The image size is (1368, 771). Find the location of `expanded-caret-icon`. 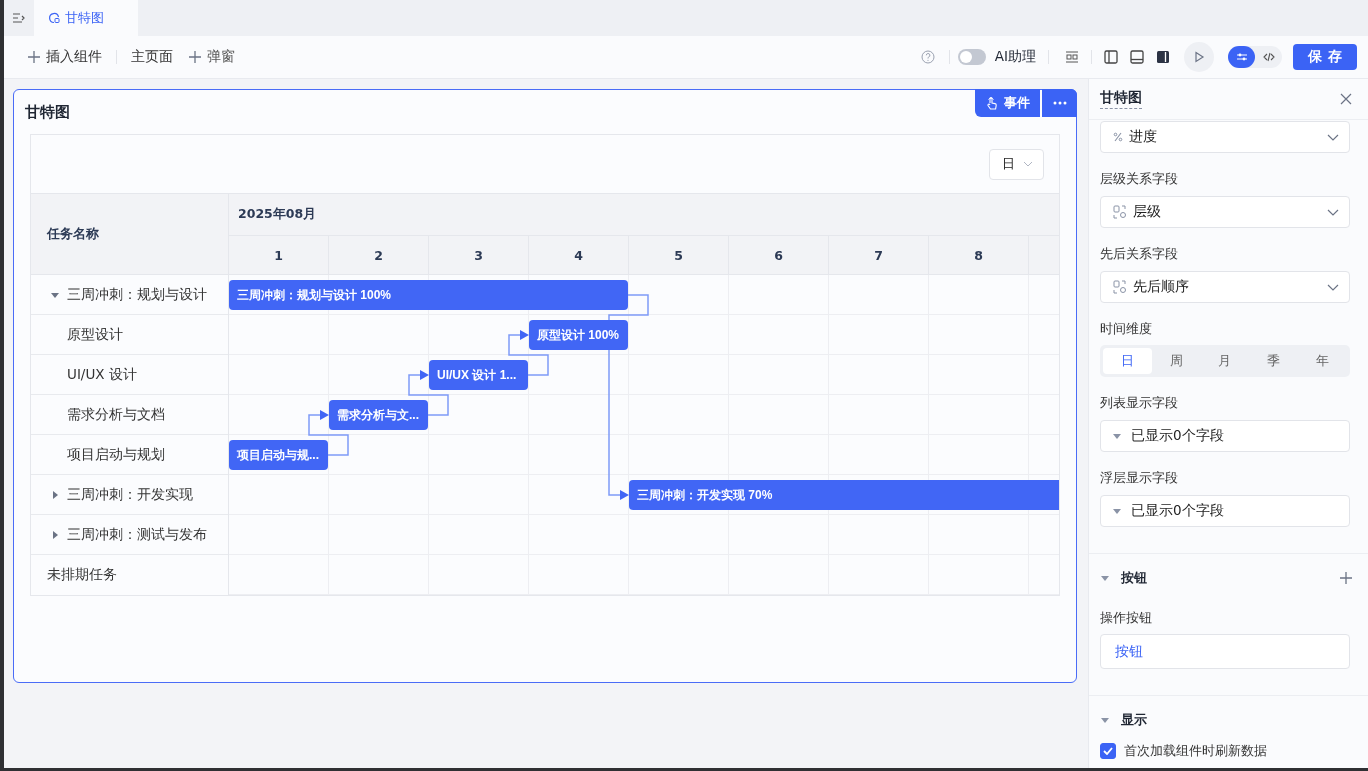

expanded-caret-icon is located at coordinates (55, 294).